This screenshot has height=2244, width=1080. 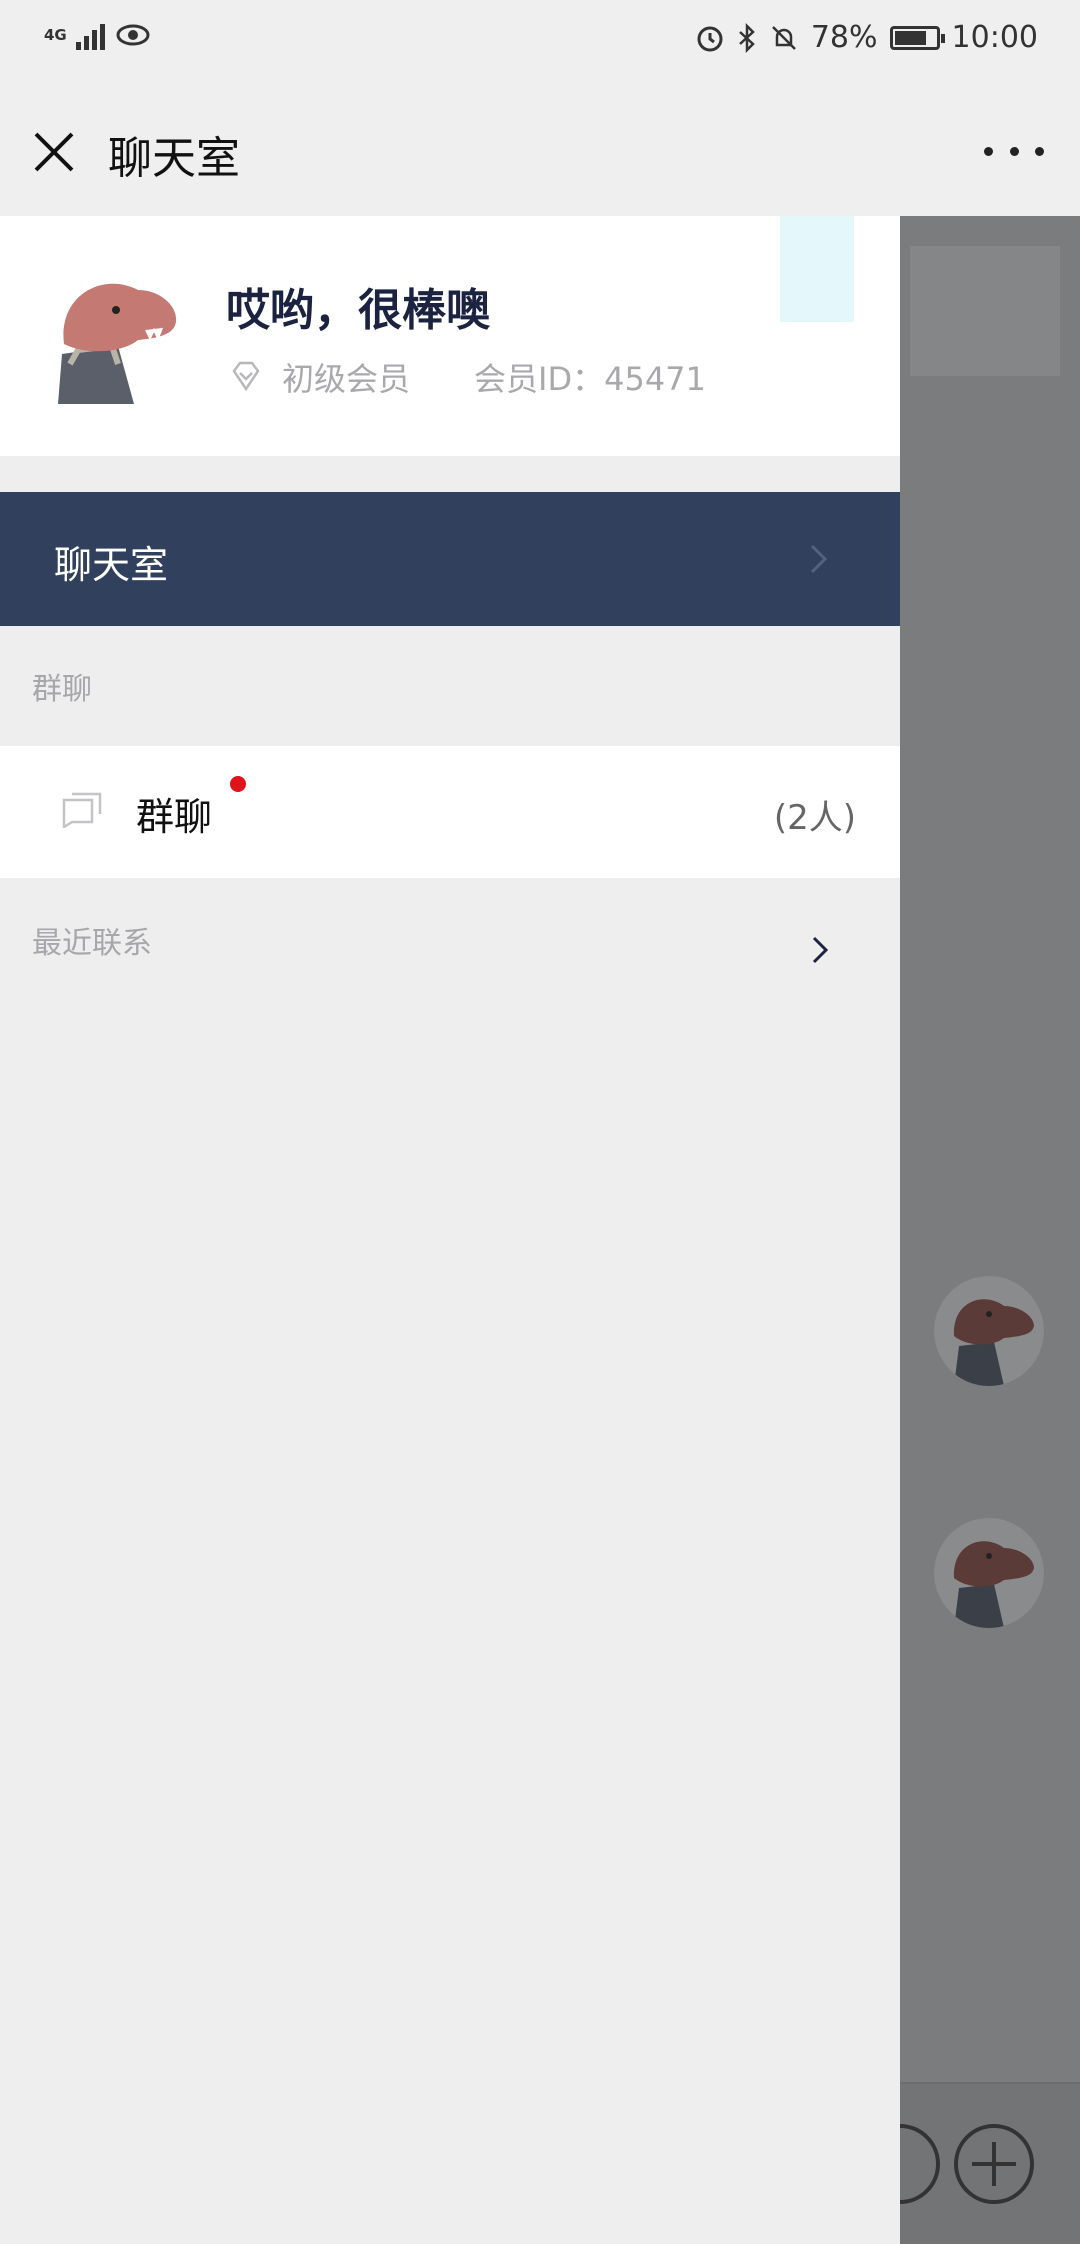 I want to click on member-count: (2人), so click(x=814, y=818).